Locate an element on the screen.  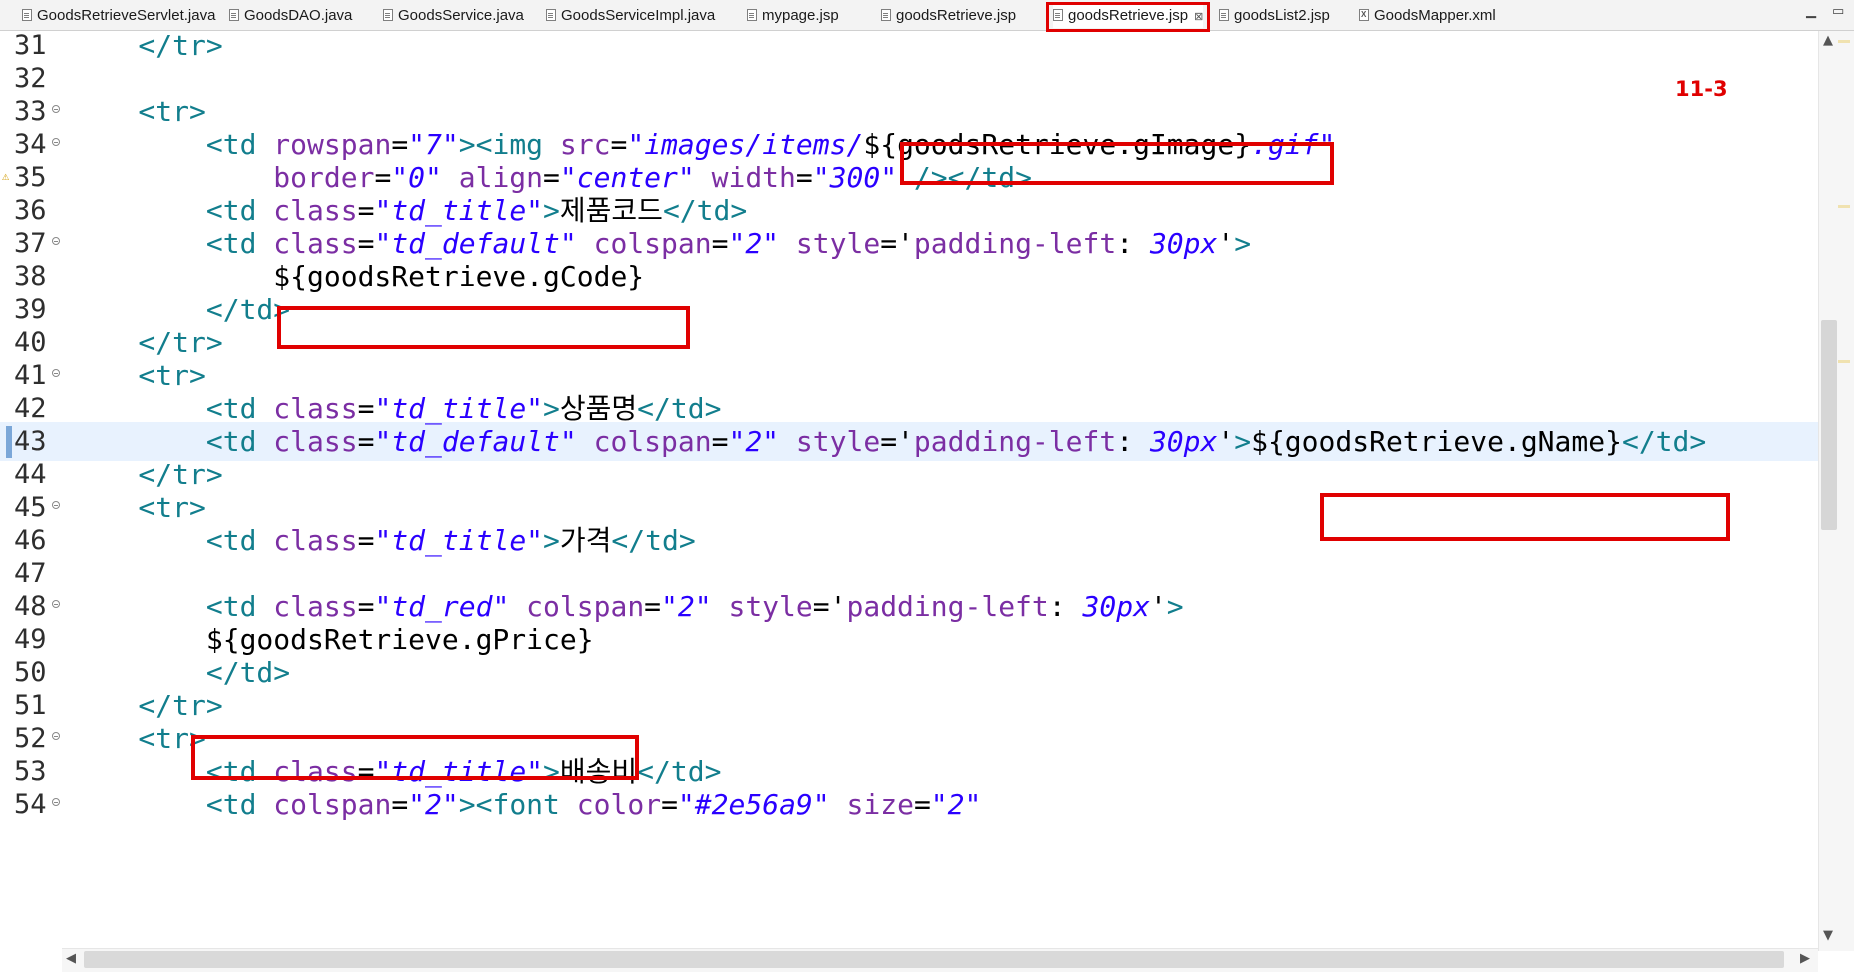
horizontal-scroll-thumb is located at coordinates (934, 959).